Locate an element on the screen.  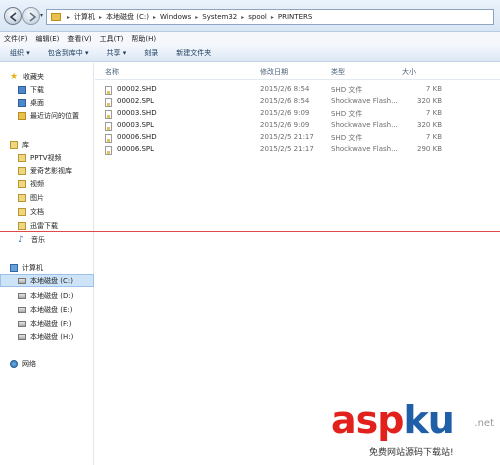
header-divider is located at coordinates (297, 79).